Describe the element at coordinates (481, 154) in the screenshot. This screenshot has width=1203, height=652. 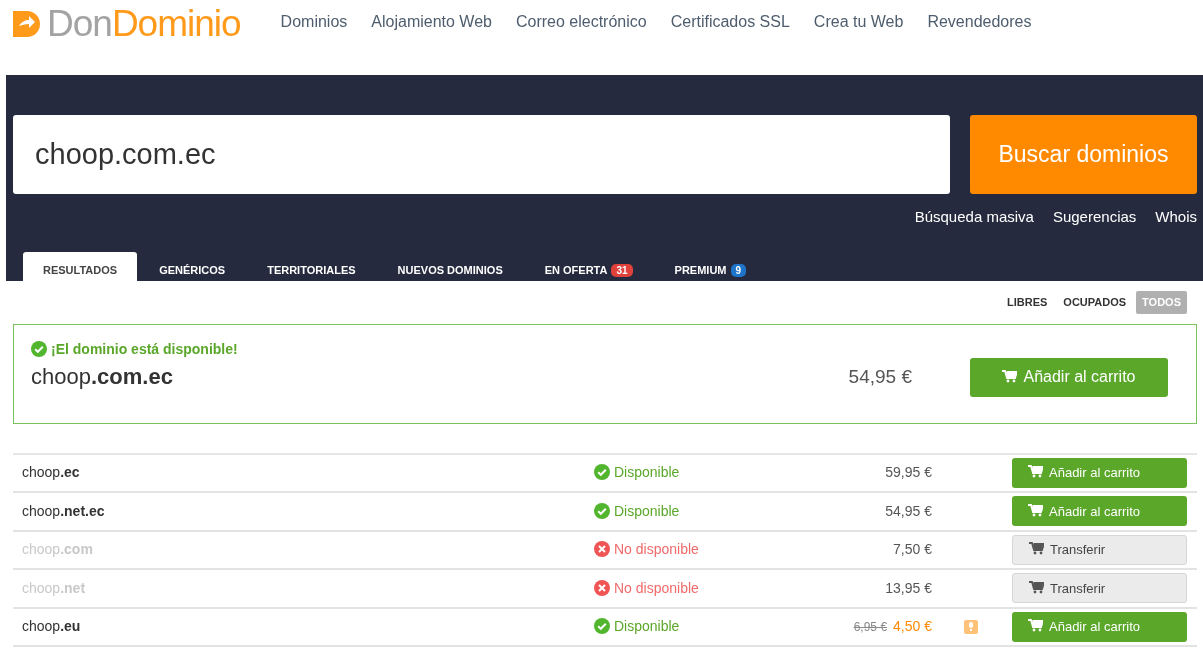
I see `search-field: choop.com.ec` at that location.